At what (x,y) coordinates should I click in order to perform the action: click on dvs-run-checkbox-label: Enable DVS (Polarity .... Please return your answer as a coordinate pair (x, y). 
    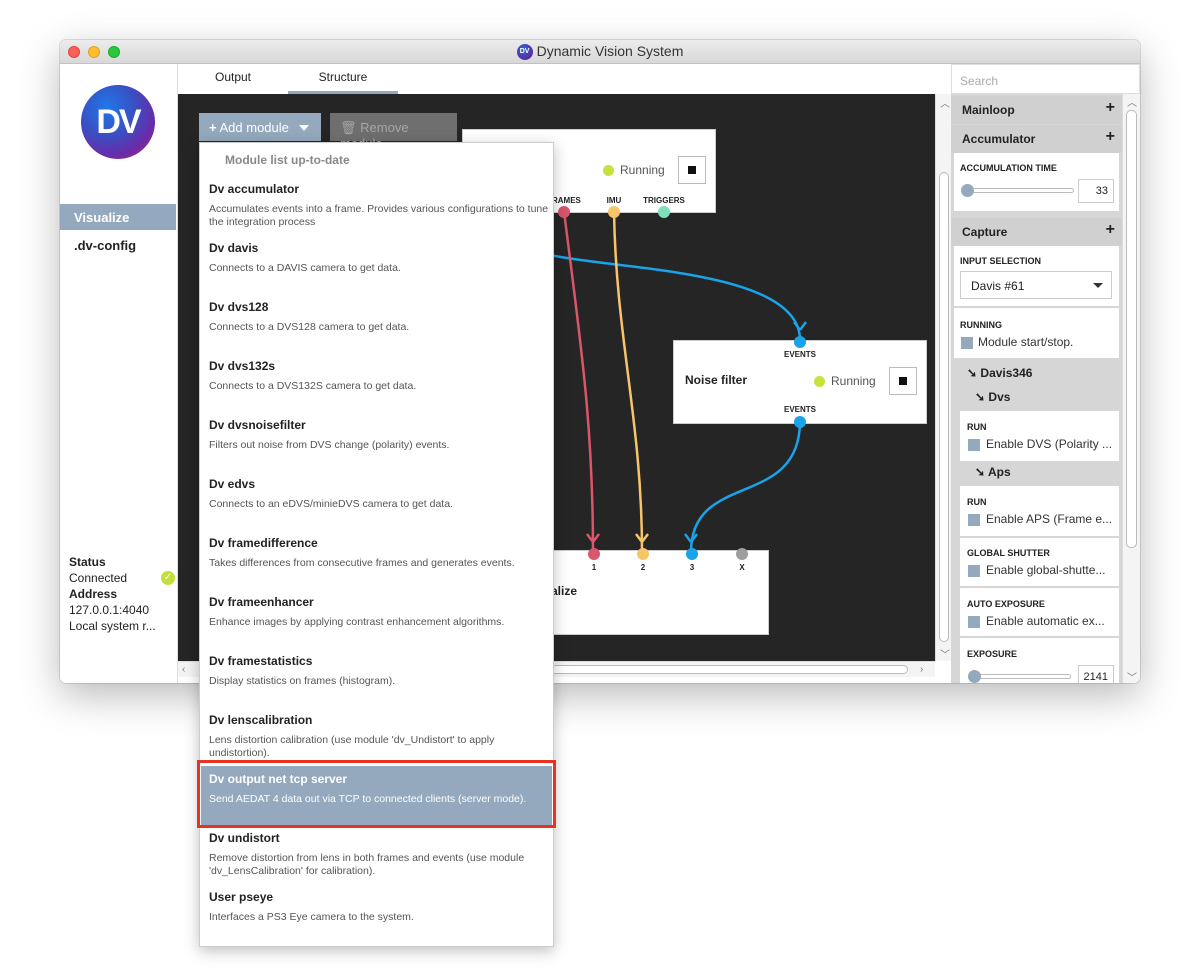
    Looking at the image, I should click on (1049, 444).